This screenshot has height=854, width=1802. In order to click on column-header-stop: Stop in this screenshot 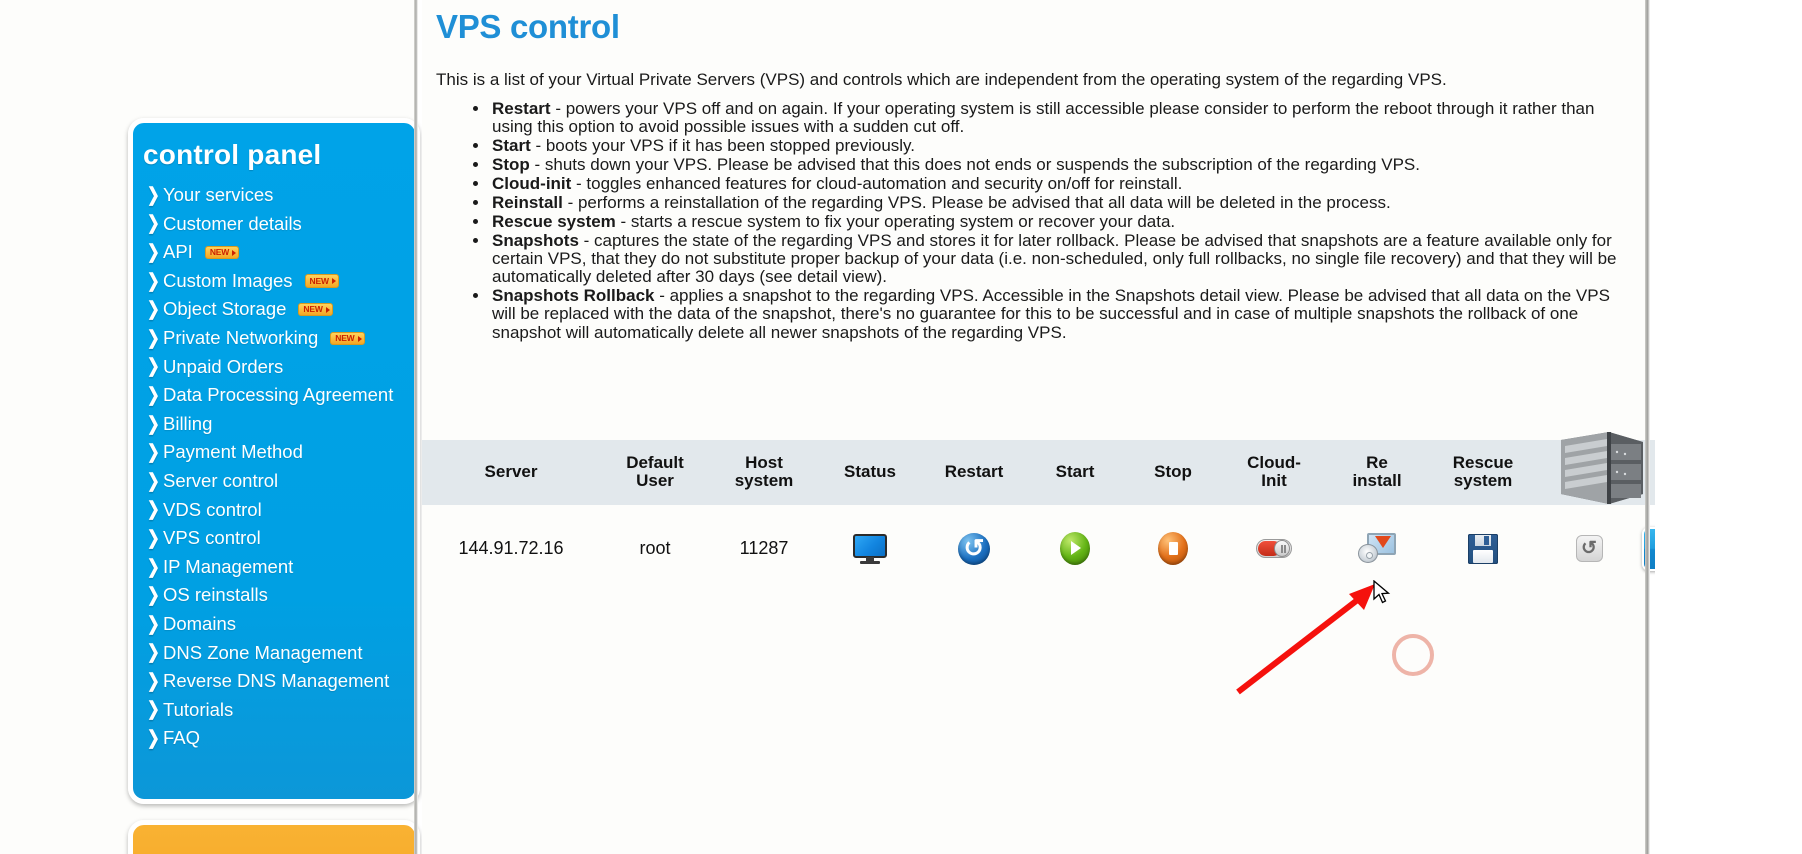, I will do `click(1173, 472)`.